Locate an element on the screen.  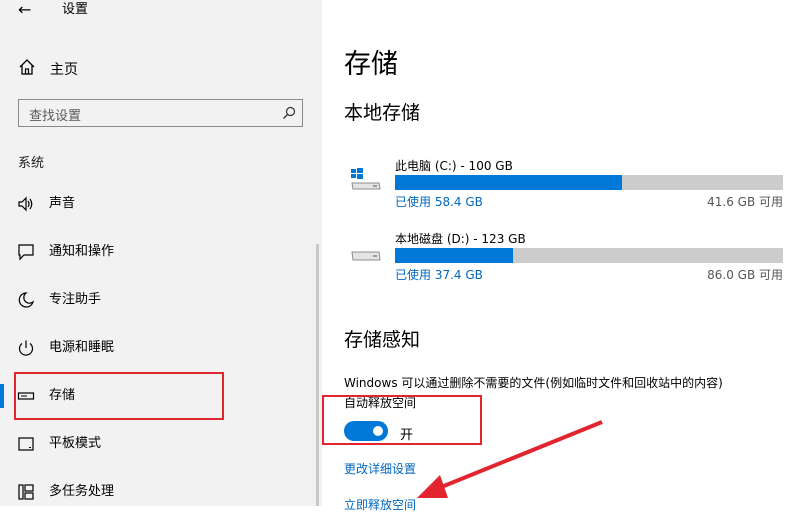
power-icon is located at coordinates (26, 348).